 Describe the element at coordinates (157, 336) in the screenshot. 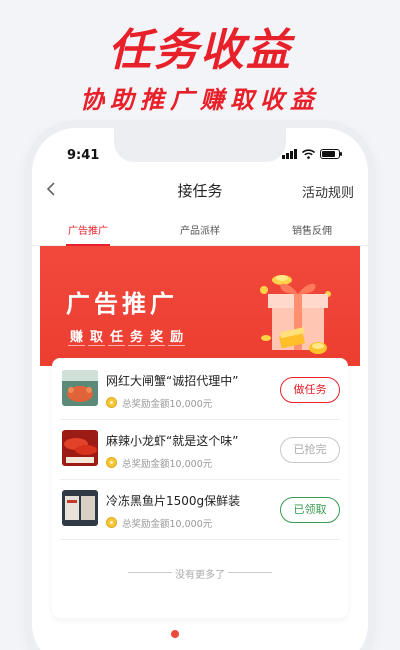

I see `banner-subtitle-char: 奖` at that location.